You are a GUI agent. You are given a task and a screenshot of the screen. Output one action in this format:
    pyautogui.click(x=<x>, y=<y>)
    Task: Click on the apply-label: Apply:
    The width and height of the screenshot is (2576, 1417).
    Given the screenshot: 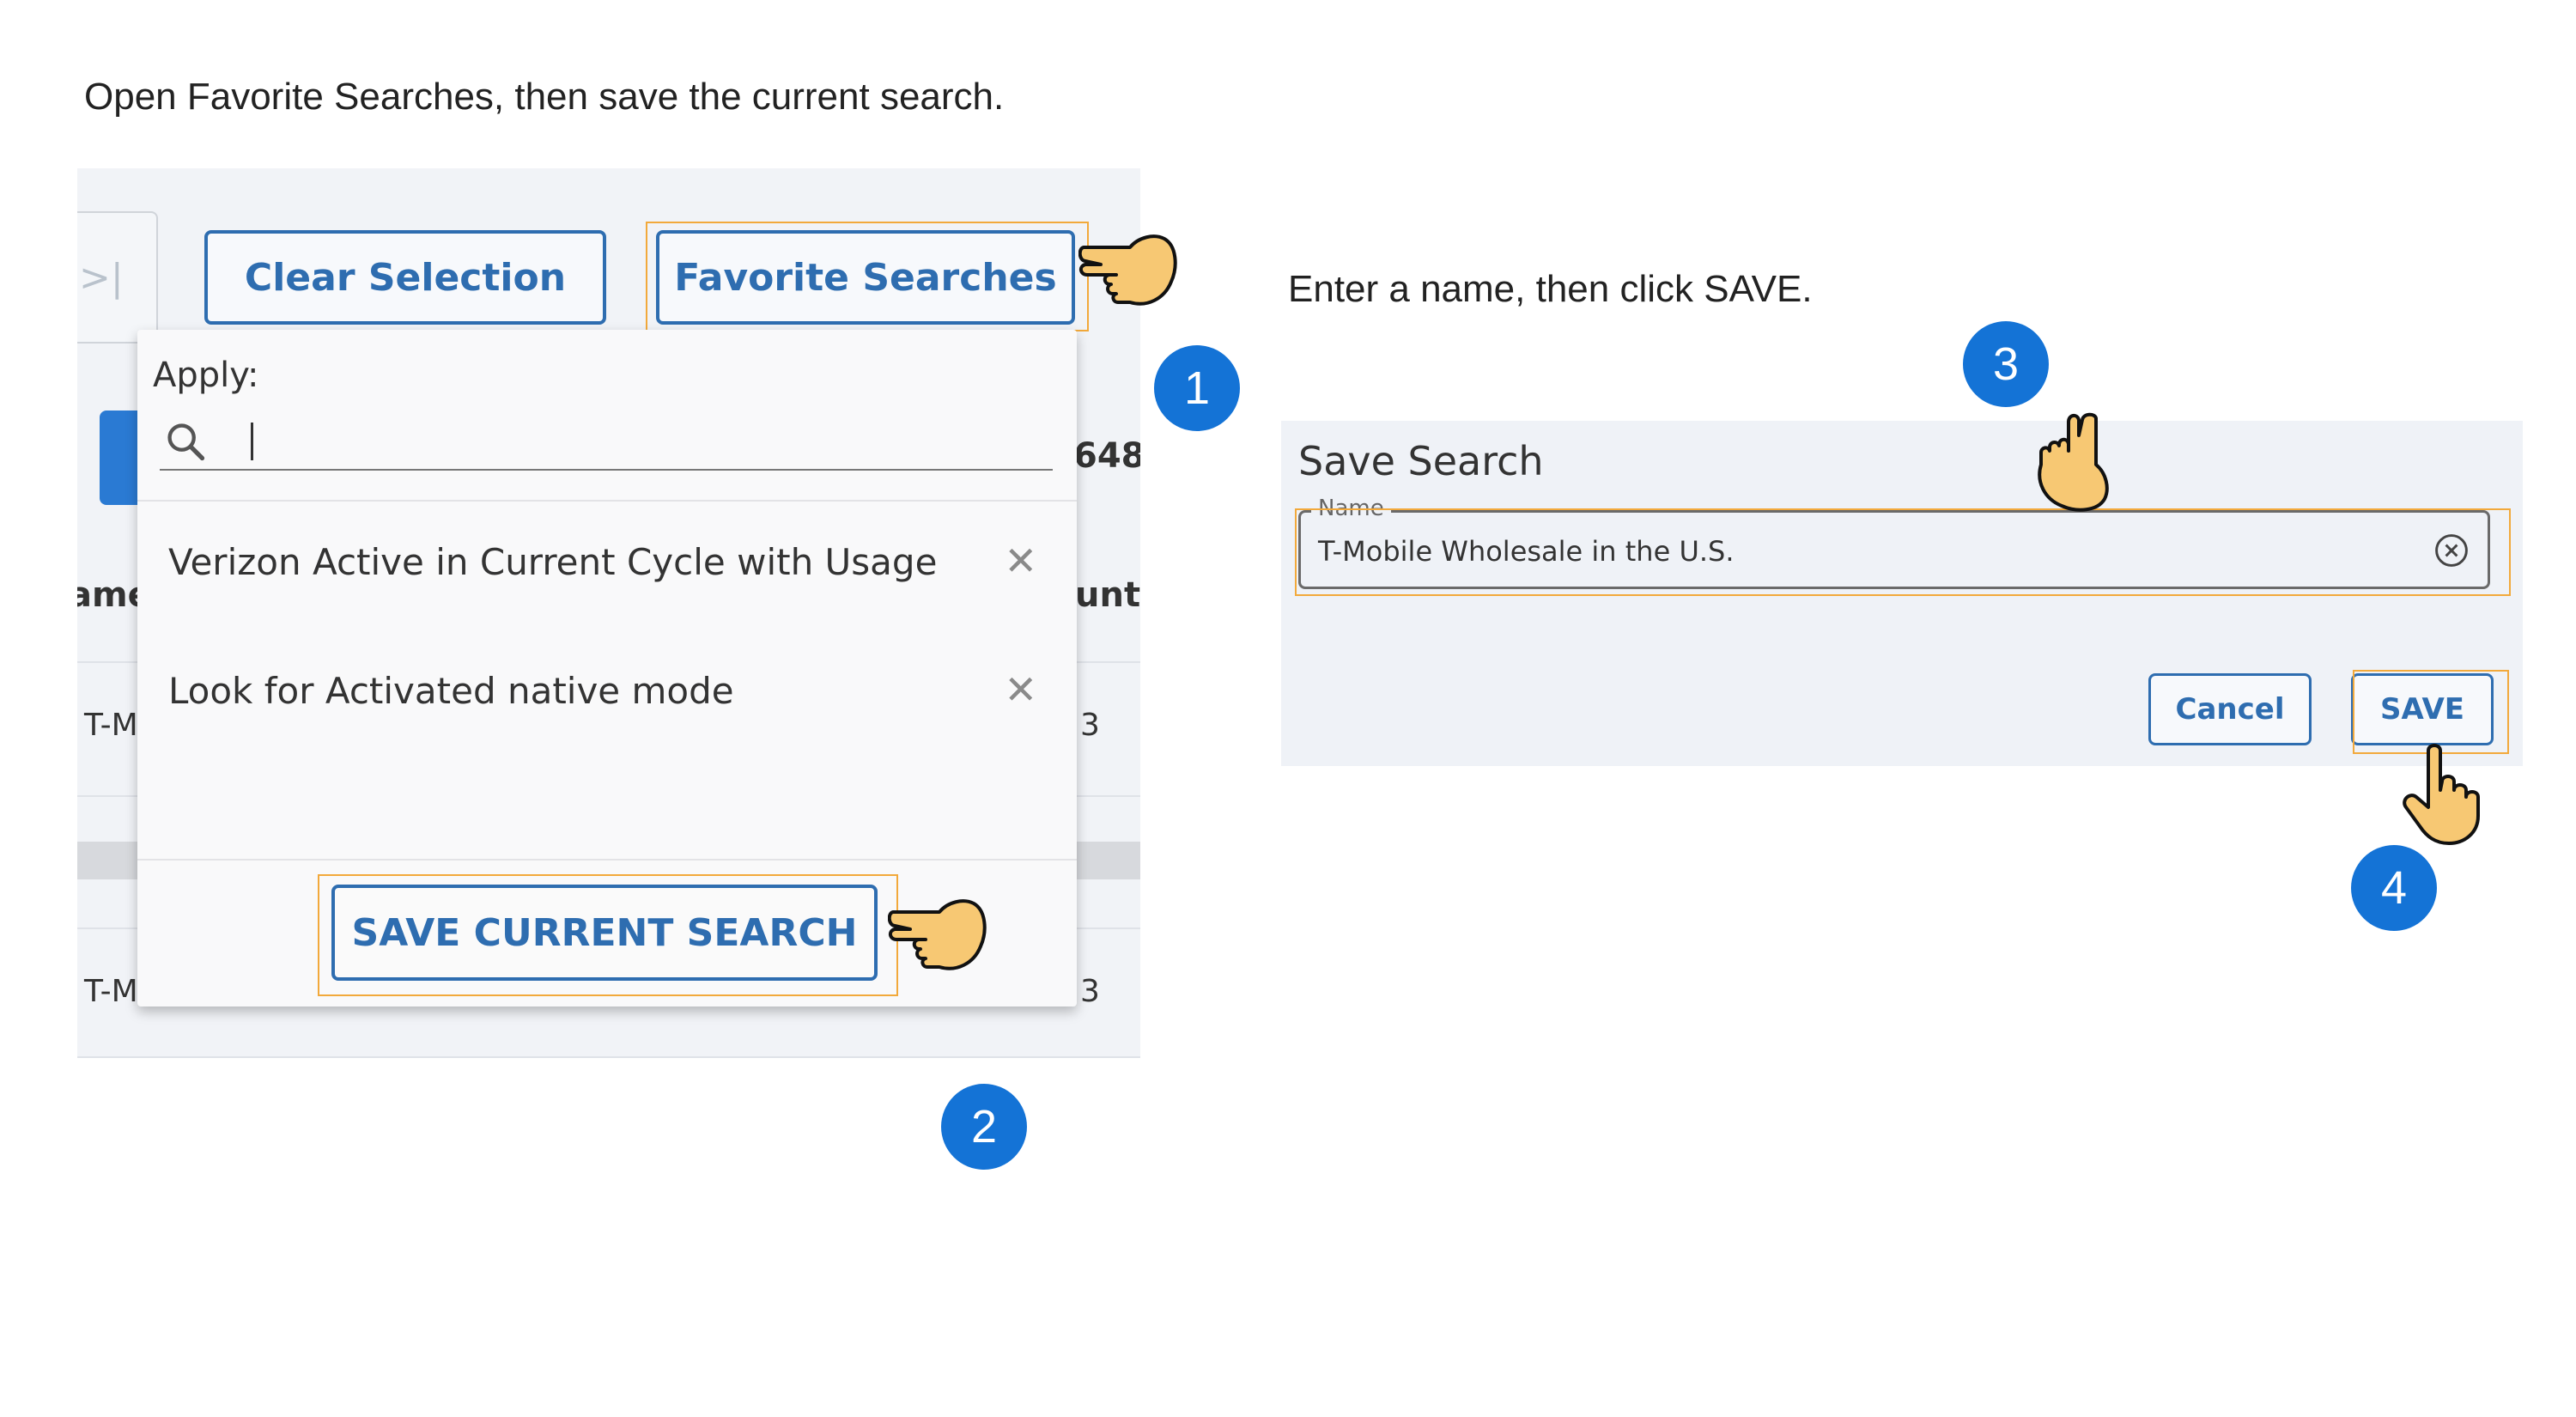 What is the action you would take?
    pyautogui.click(x=206, y=375)
    